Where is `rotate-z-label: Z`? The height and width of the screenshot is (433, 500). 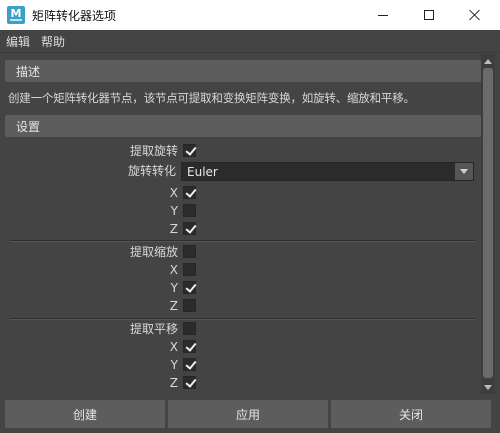
rotate-z-label: Z is located at coordinates (173, 229).